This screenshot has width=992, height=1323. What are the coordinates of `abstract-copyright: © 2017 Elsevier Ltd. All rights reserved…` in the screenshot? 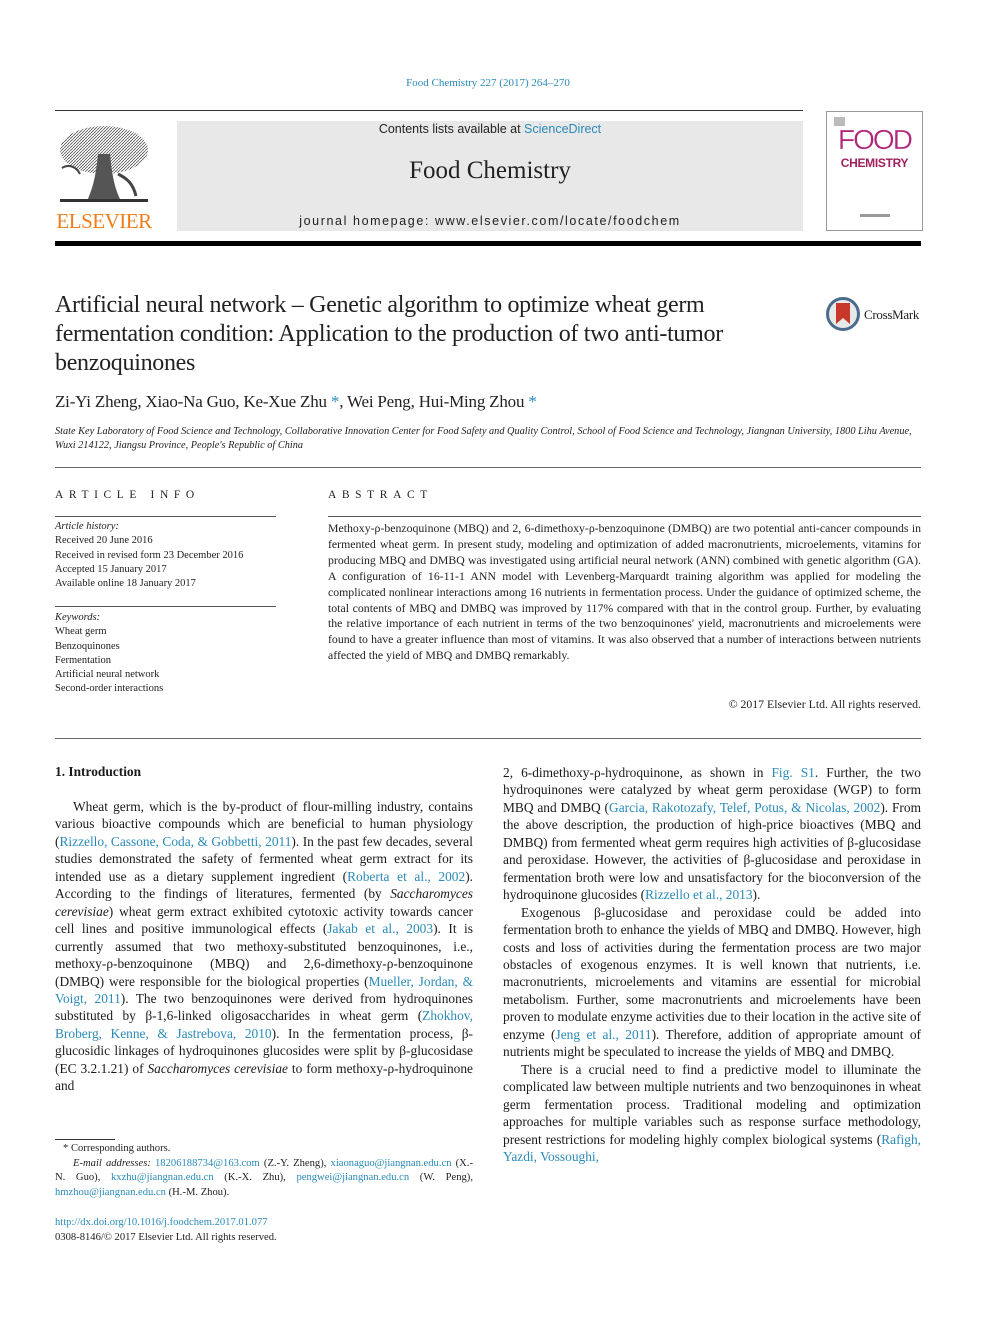 It's located at (824, 704).